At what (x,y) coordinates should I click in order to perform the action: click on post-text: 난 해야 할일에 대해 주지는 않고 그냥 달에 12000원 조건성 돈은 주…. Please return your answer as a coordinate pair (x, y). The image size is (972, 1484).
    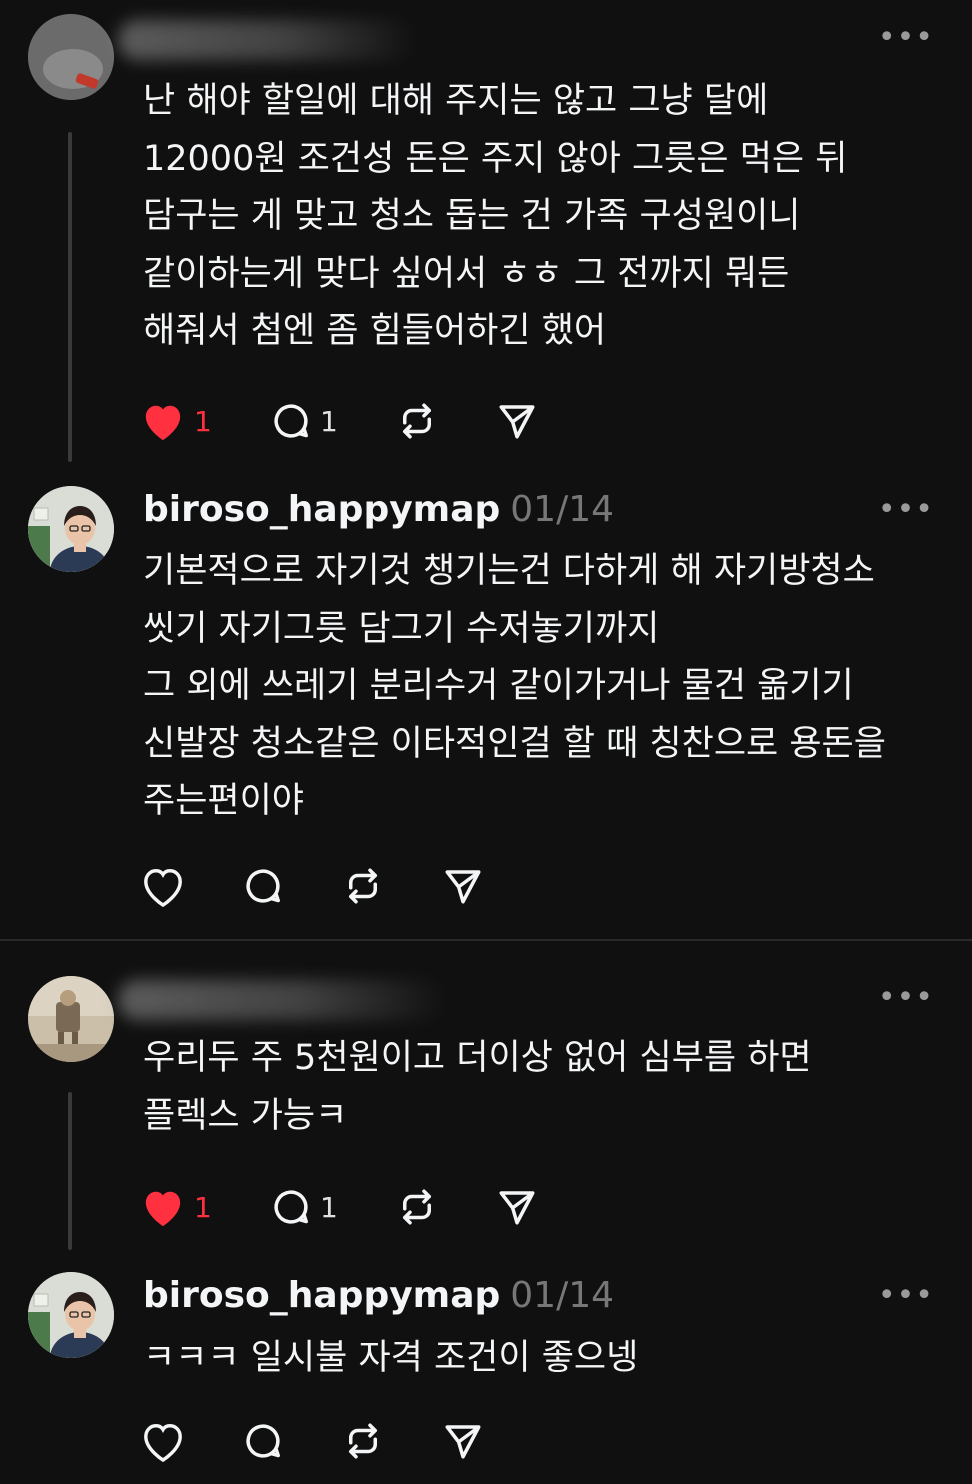
    Looking at the image, I should click on (495, 216).